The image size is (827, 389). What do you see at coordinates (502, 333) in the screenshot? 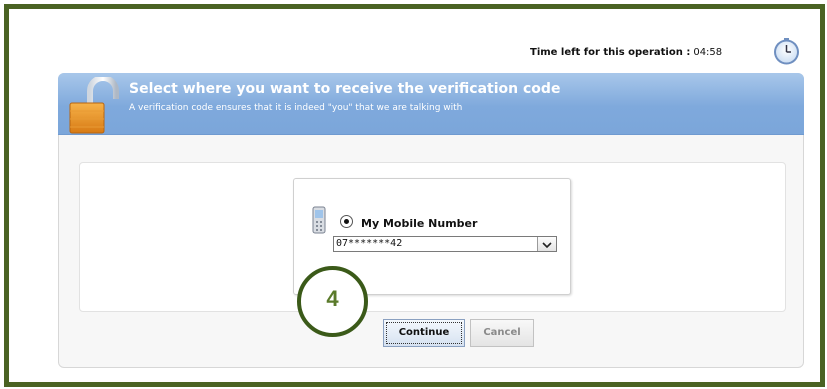
I see `cancel-button: Cancel` at bounding box center [502, 333].